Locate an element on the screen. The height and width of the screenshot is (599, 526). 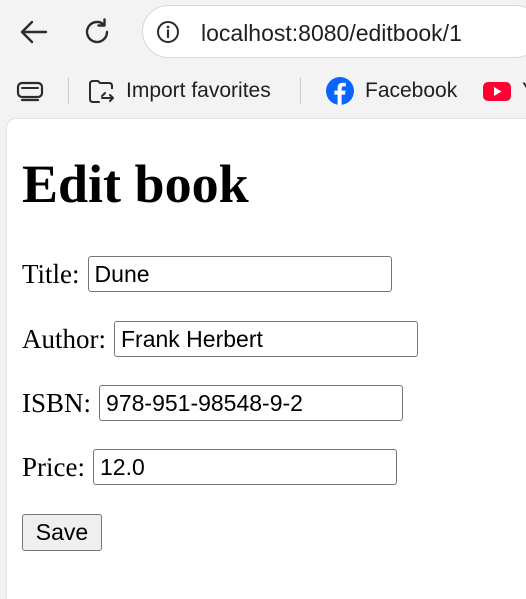
author-input is located at coordinates (266, 339).